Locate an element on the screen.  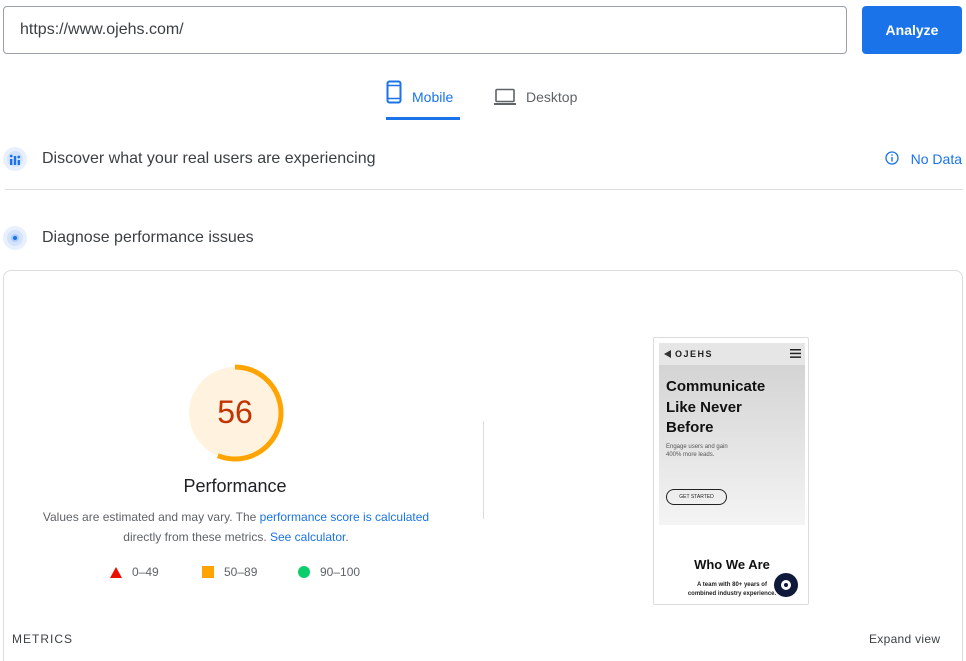
site-logo-icon is located at coordinates (668, 354).